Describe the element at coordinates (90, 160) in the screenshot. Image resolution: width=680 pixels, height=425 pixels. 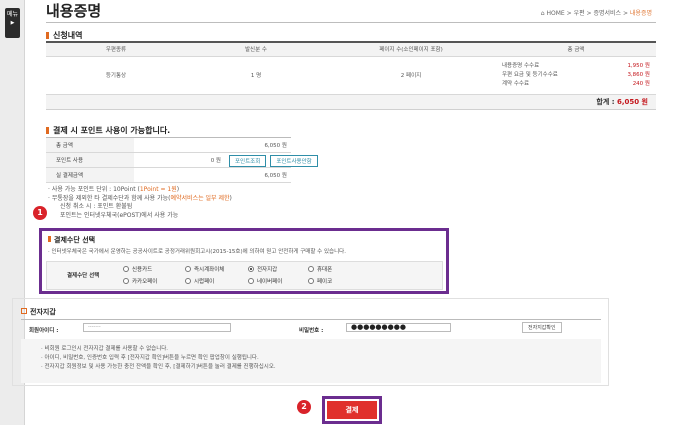
I see `points-label: 포인트 사용` at that location.